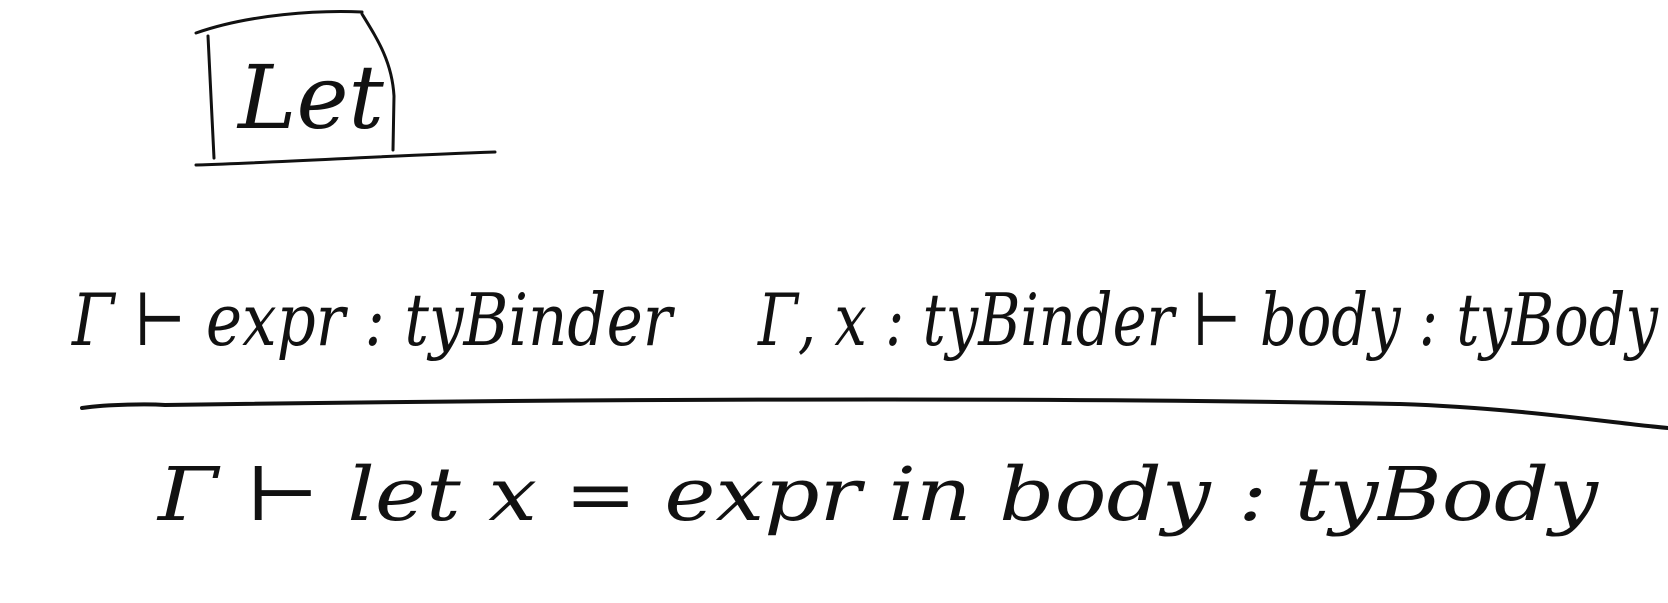  I want to click on rule-name-box-bottom, so click(345, 158).